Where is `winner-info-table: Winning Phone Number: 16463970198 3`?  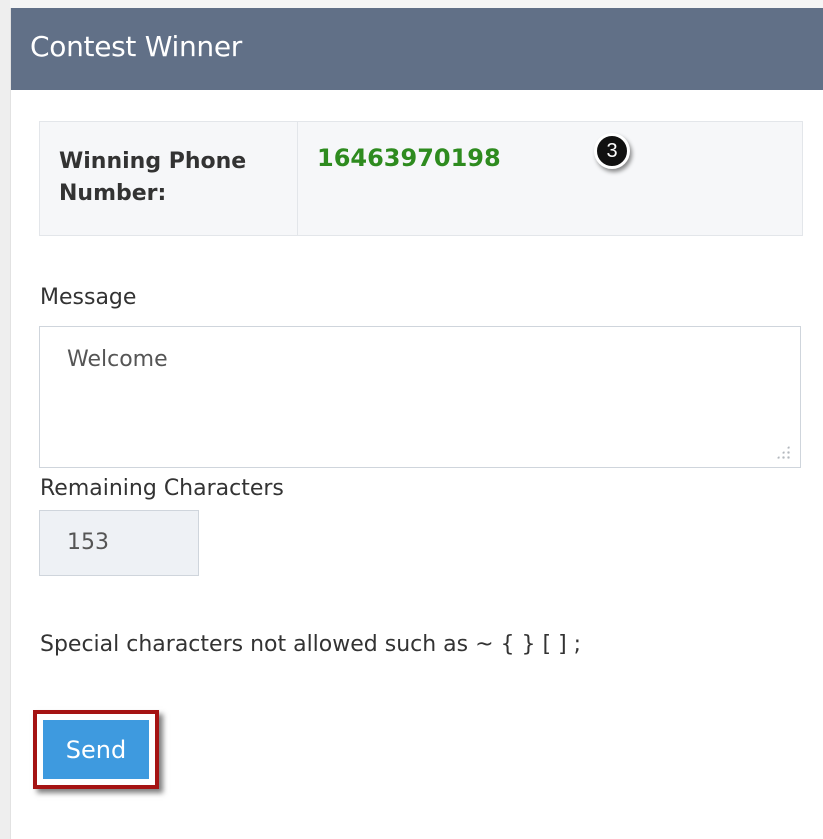 winner-info-table: Winning Phone Number: 16463970198 3 is located at coordinates (421, 178).